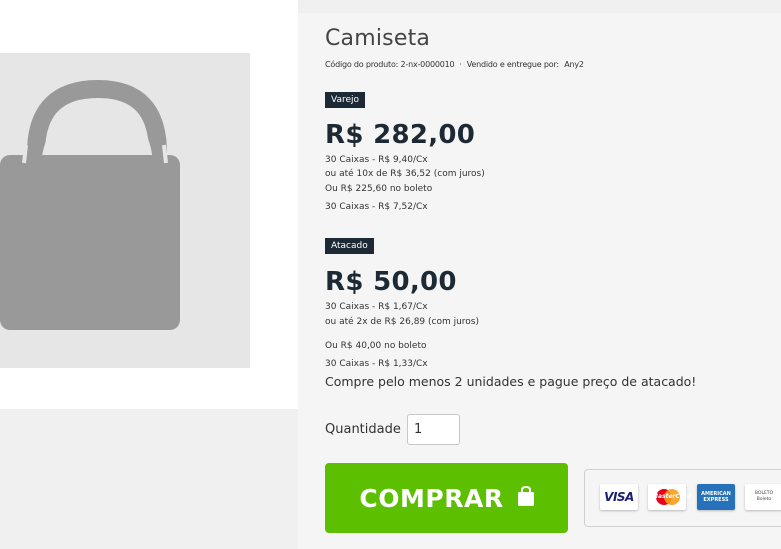 Image resolution: width=781 pixels, height=549 pixels. What do you see at coordinates (376, 364) in the screenshot?
I see `wholesale-line: 30 Caixas - R$ 1,33/Cx` at bounding box center [376, 364].